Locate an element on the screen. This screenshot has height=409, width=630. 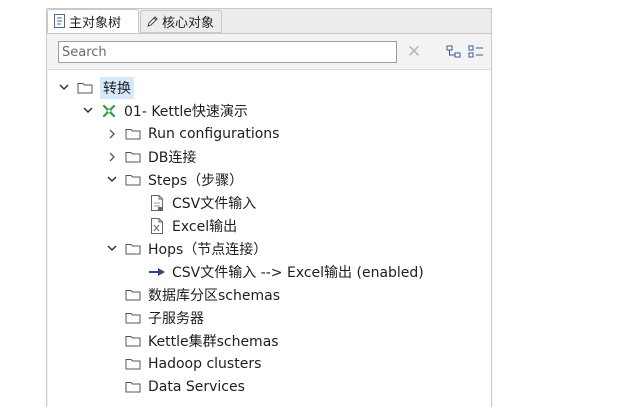
tree-document-icon is located at coordinates (59, 21).